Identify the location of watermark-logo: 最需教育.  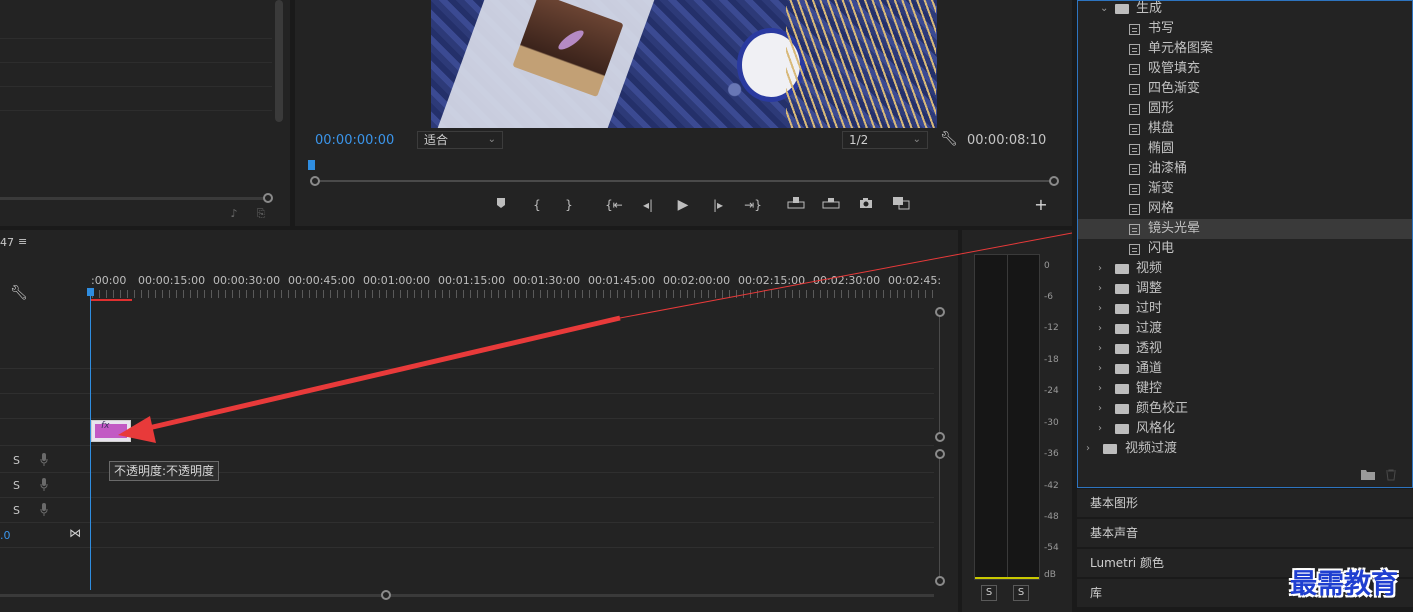
(1344, 584).